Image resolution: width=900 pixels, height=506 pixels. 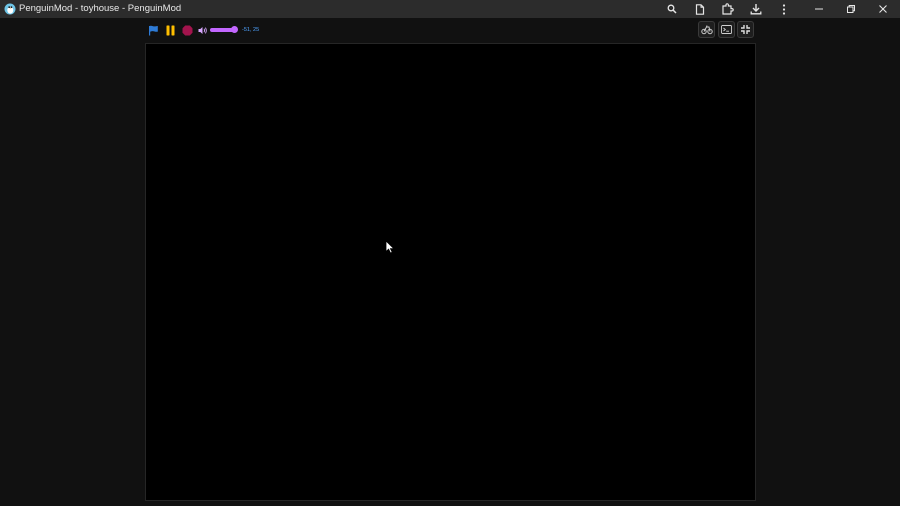 I want to click on page-icon, so click(x=700, y=9).